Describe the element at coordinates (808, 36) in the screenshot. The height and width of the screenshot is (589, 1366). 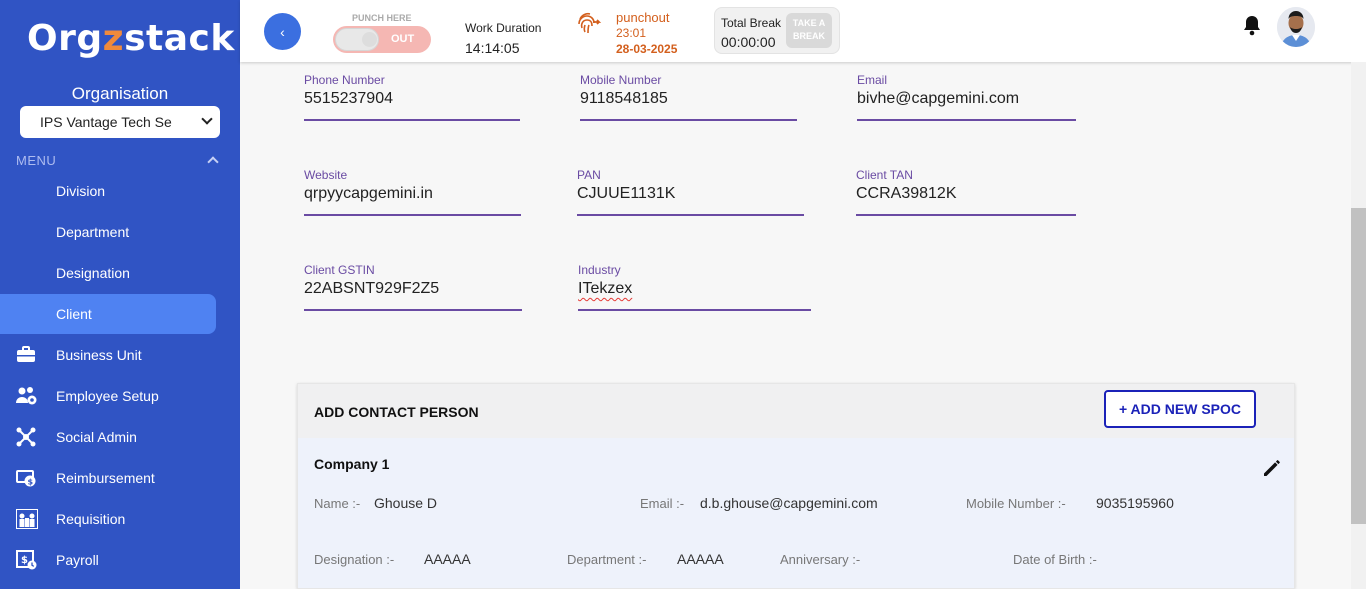
I see `take-break-label-line2: BREAK` at that location.